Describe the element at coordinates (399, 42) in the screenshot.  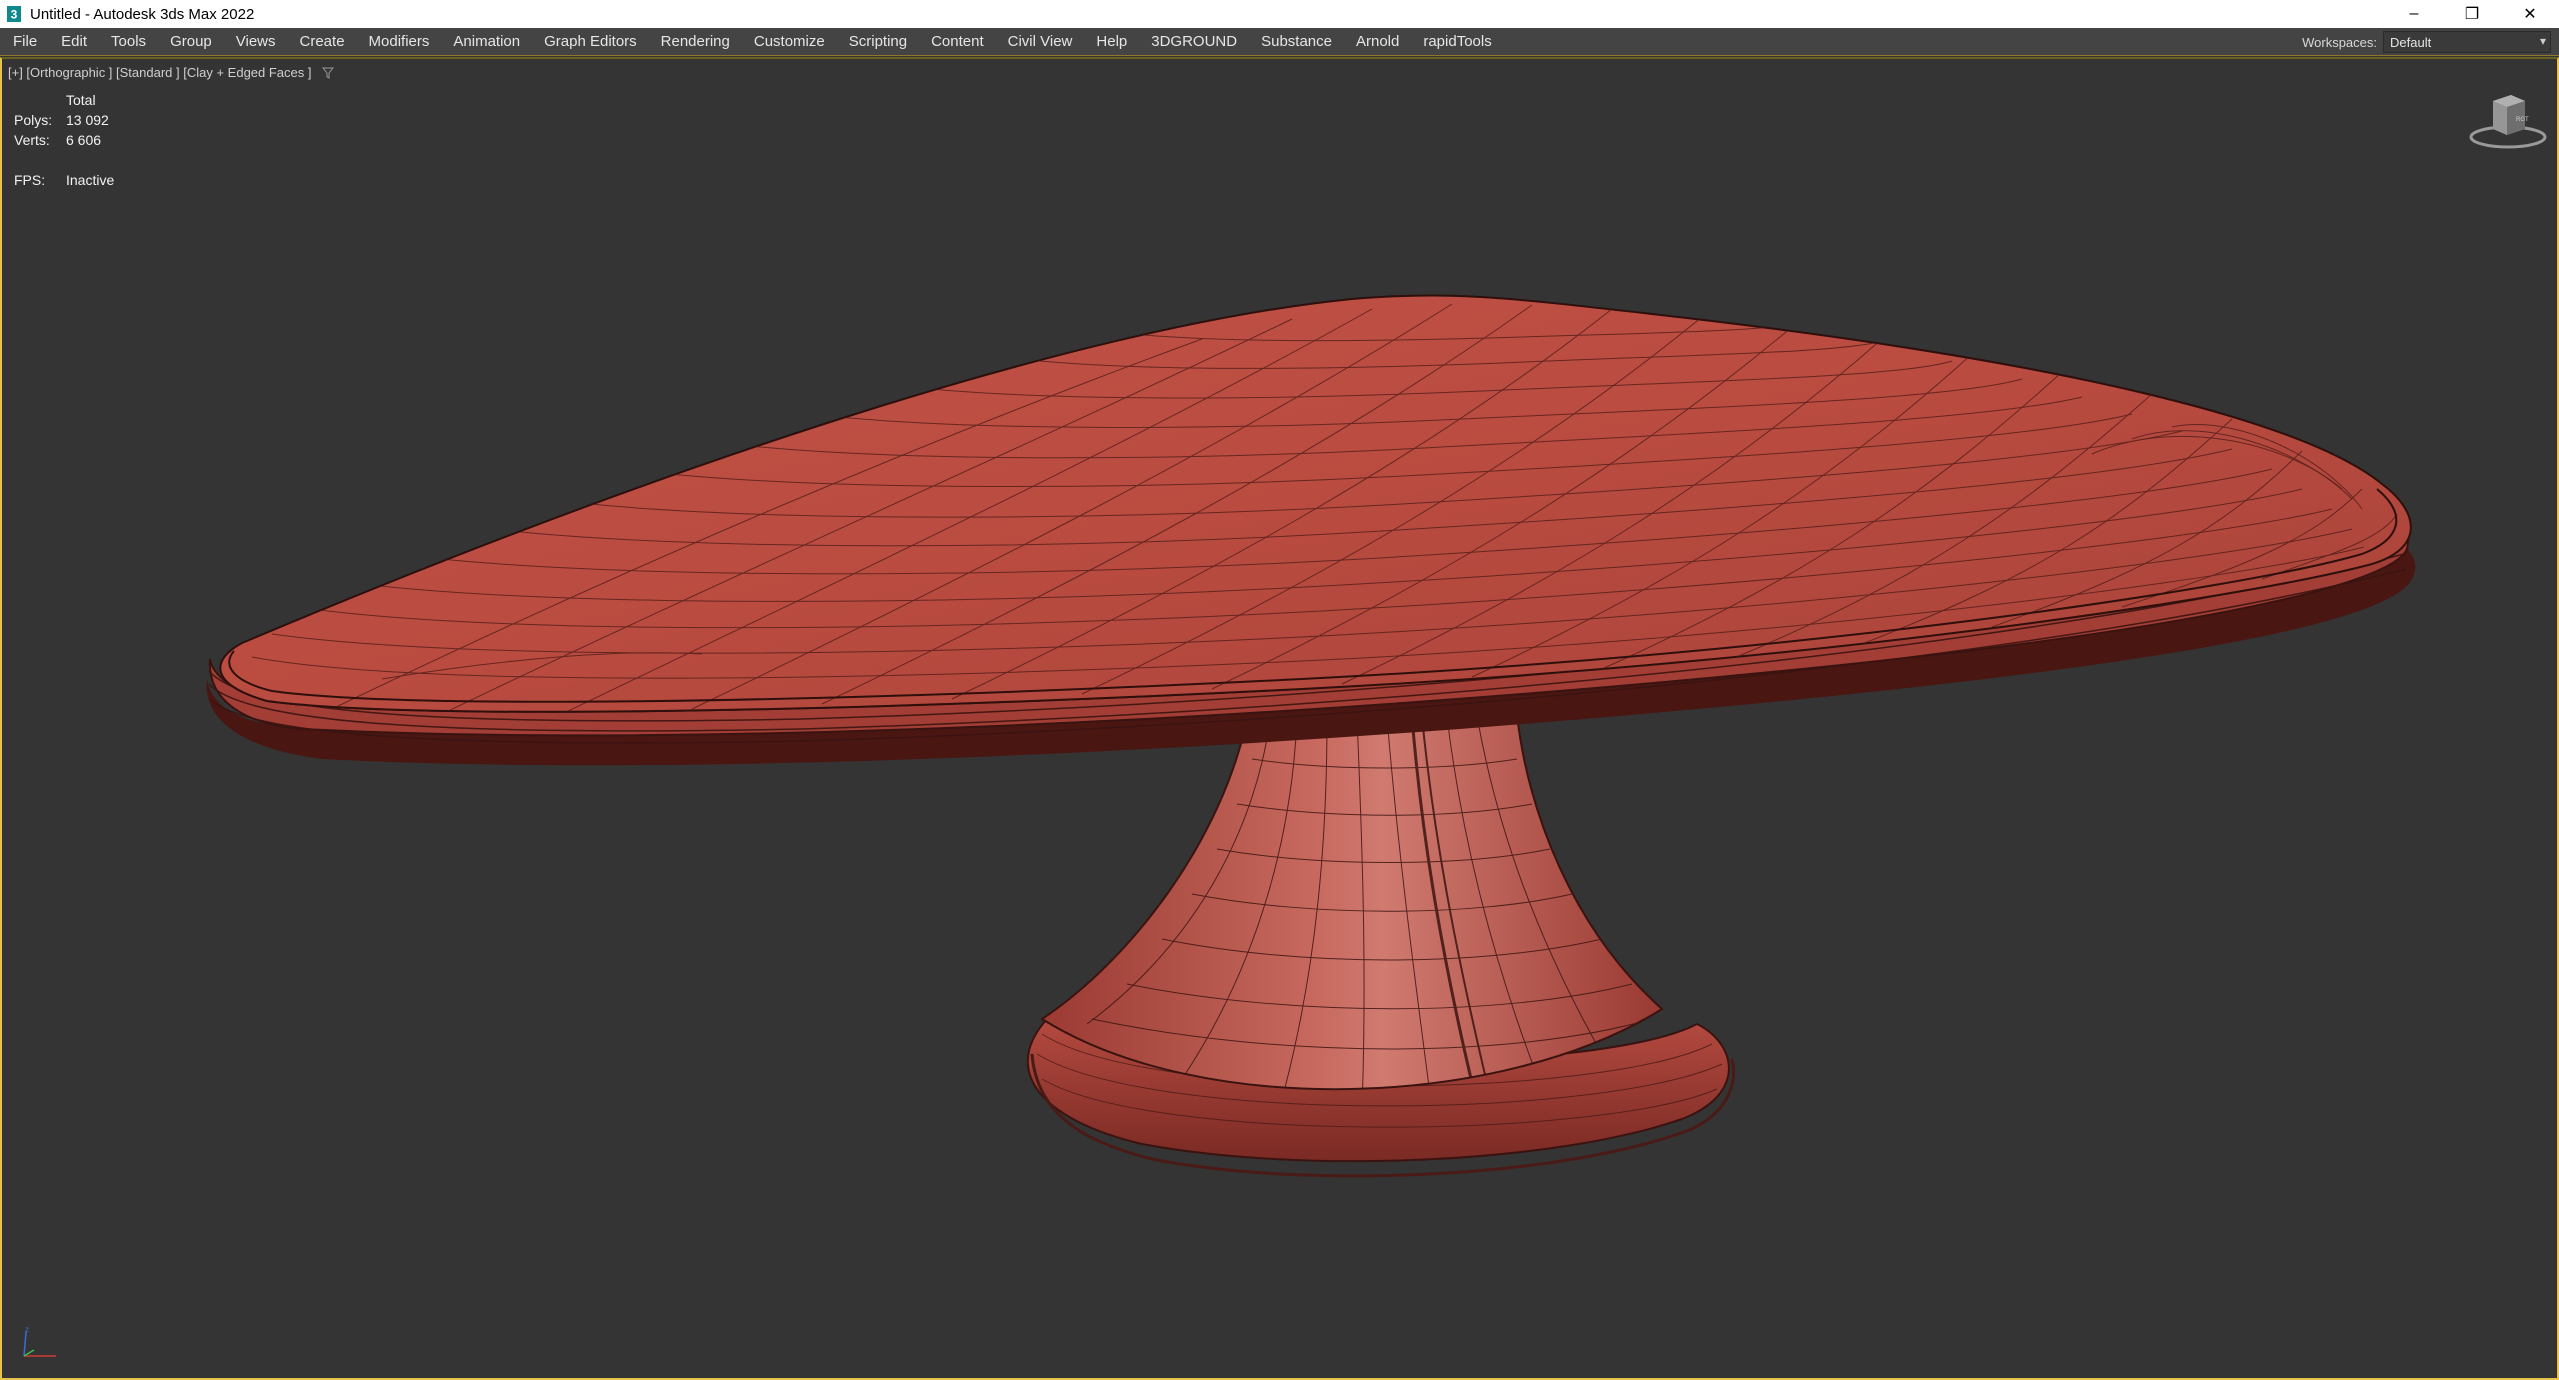
I see `menu-modifiers: Modifiers` at that location.